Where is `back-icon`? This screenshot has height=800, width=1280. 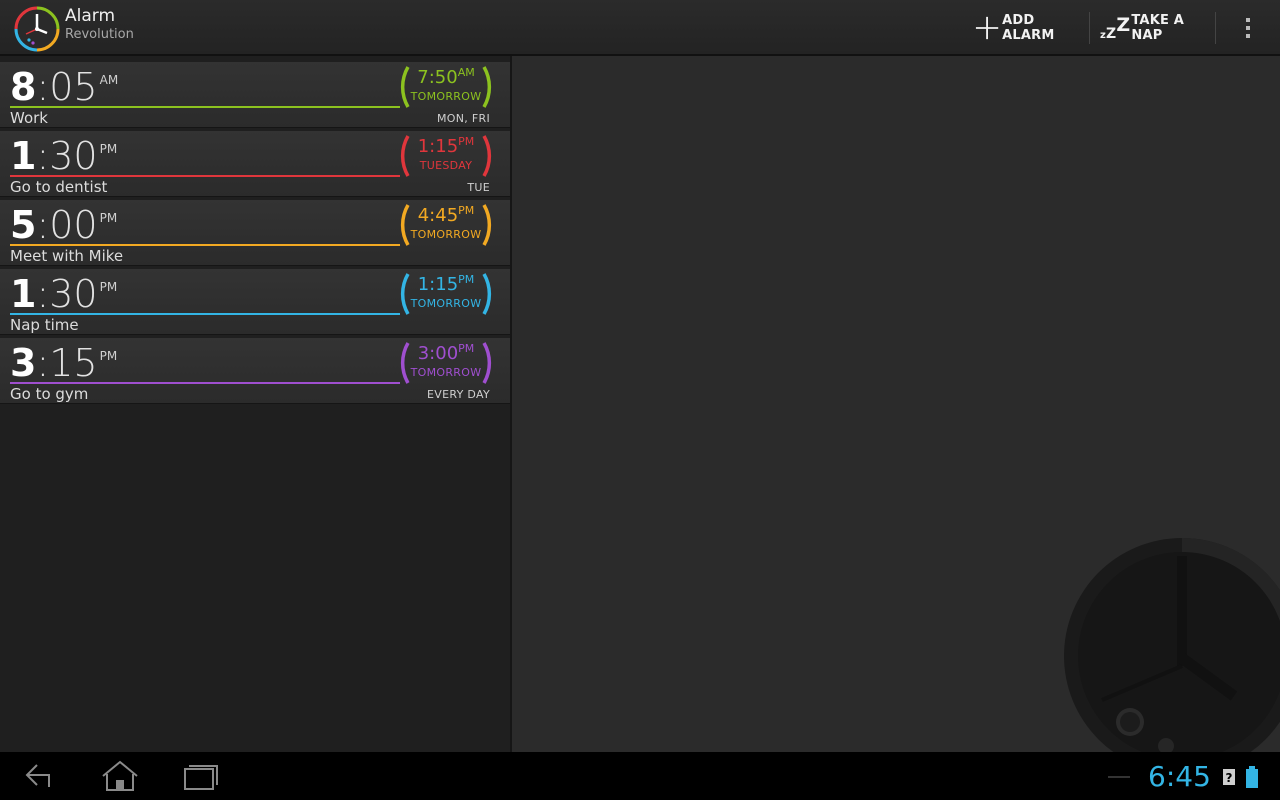 back-icon is located at coordinates (40, 776).